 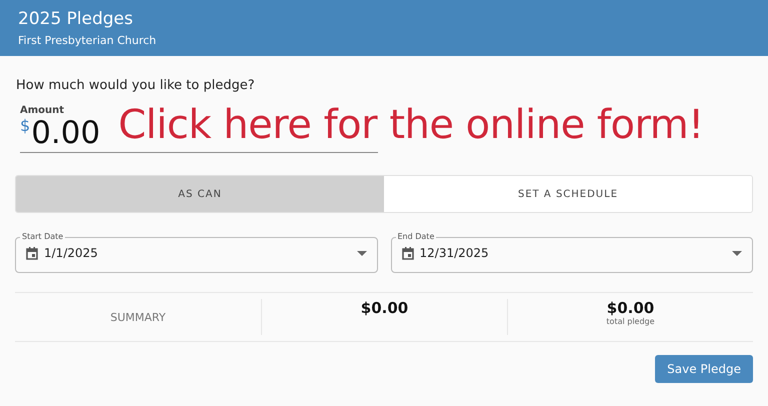 I want to click on save-pledge-button: Save Pledge, so click(x=704, y=369).